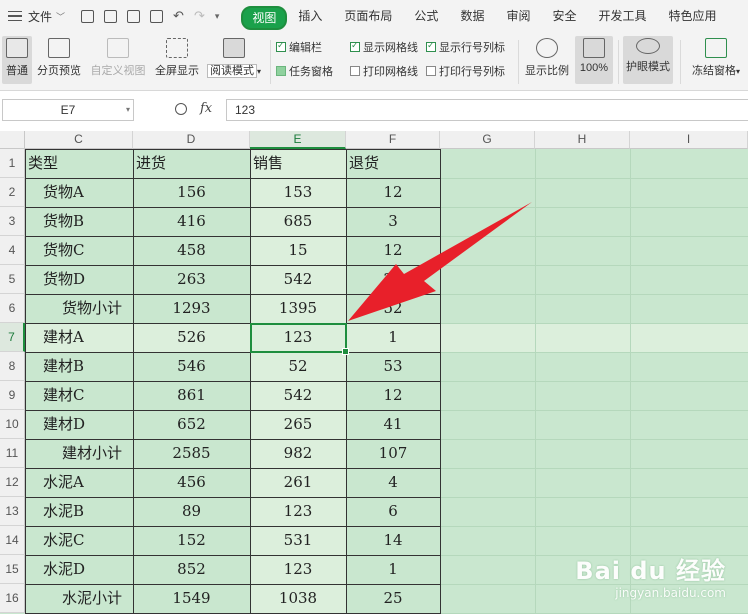 Image resolution: width=748 pixels, height=614 pixels. I want to click on reading-mode-button: 阅读模式 ▾, so click(234, 57).